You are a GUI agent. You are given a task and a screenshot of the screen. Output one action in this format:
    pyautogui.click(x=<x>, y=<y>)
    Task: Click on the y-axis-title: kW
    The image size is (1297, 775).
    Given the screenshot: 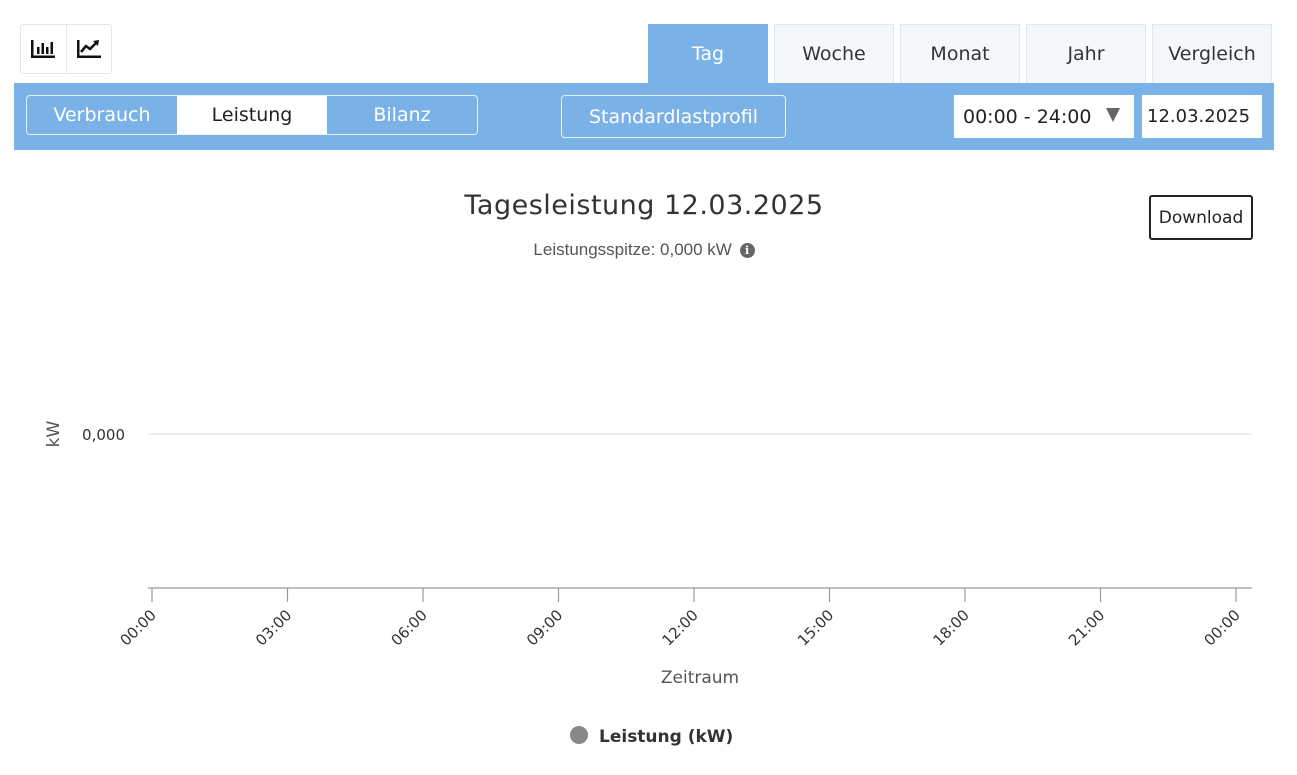 What is the action you would take?
    pyautogui.click(x=54, y=433)
    